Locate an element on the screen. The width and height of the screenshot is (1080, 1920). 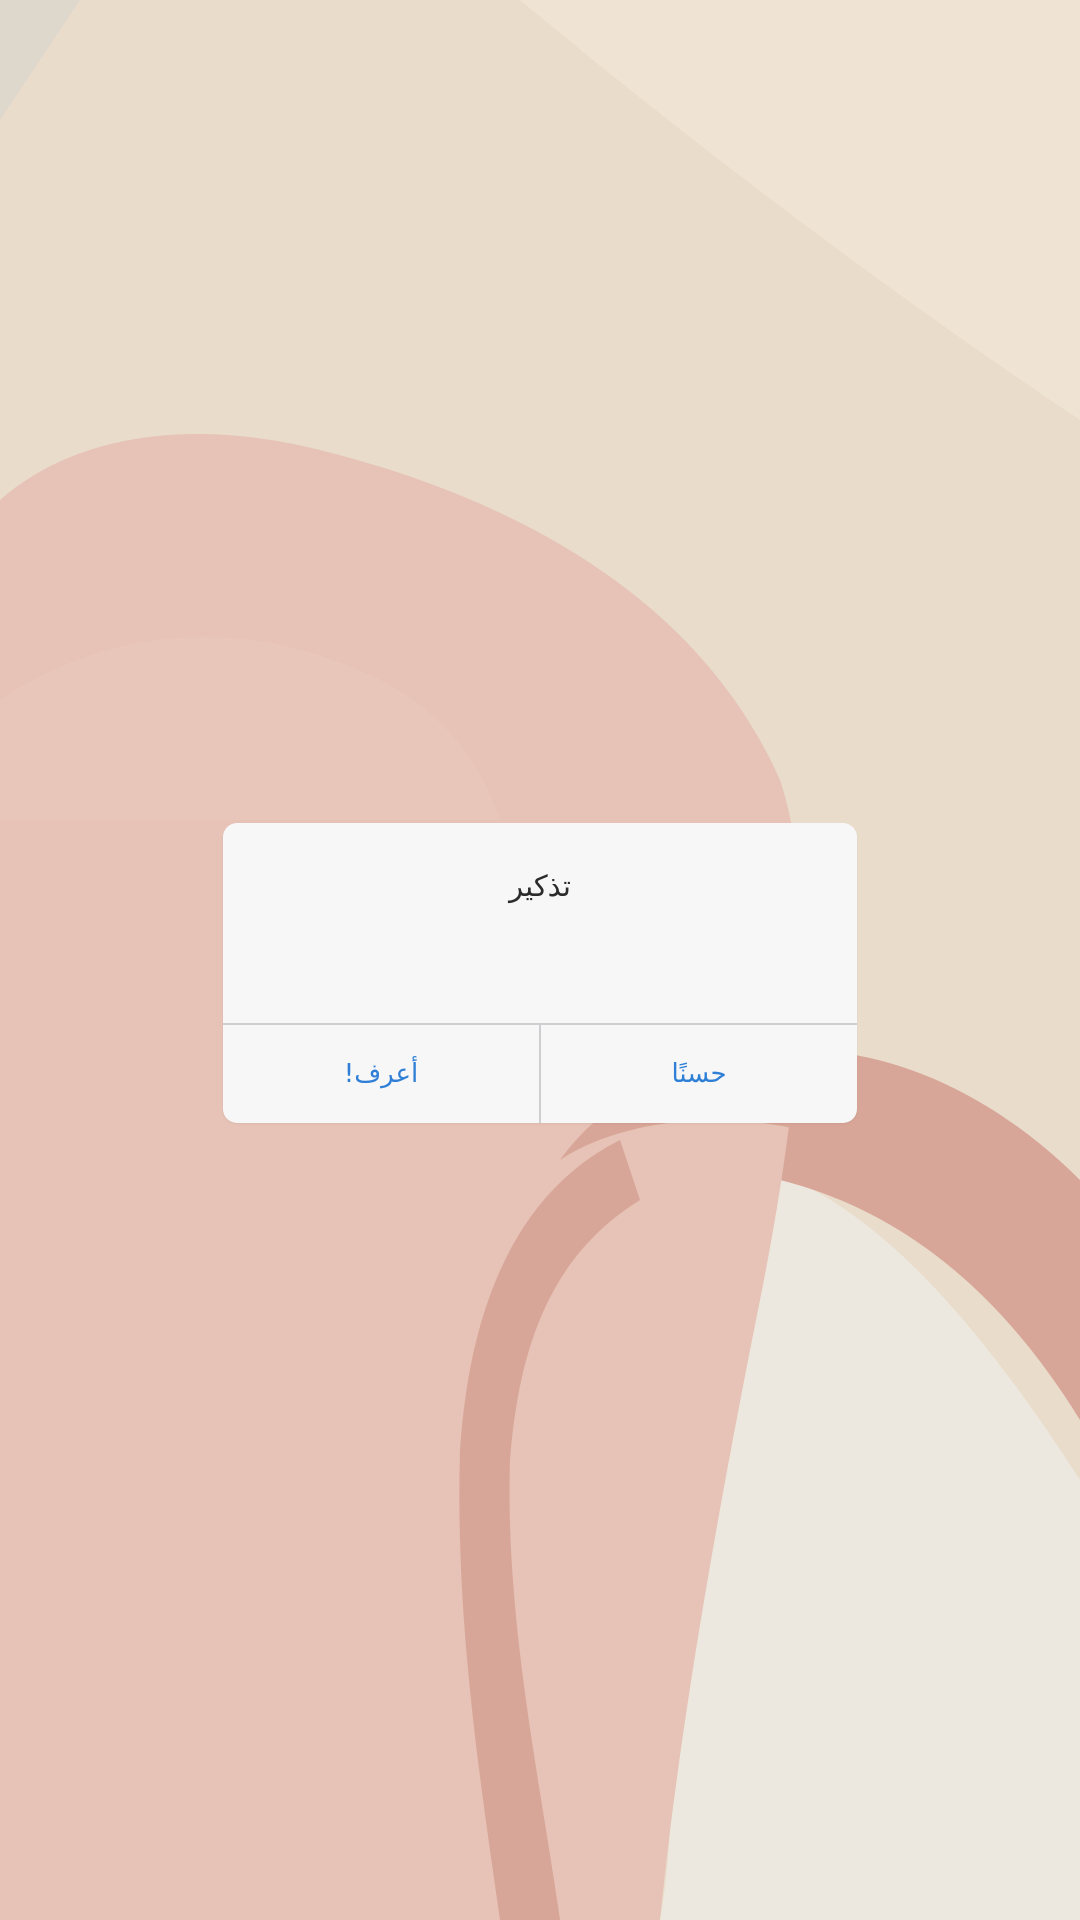
dialog-title: تذكير is located at coordinates (540, 886).